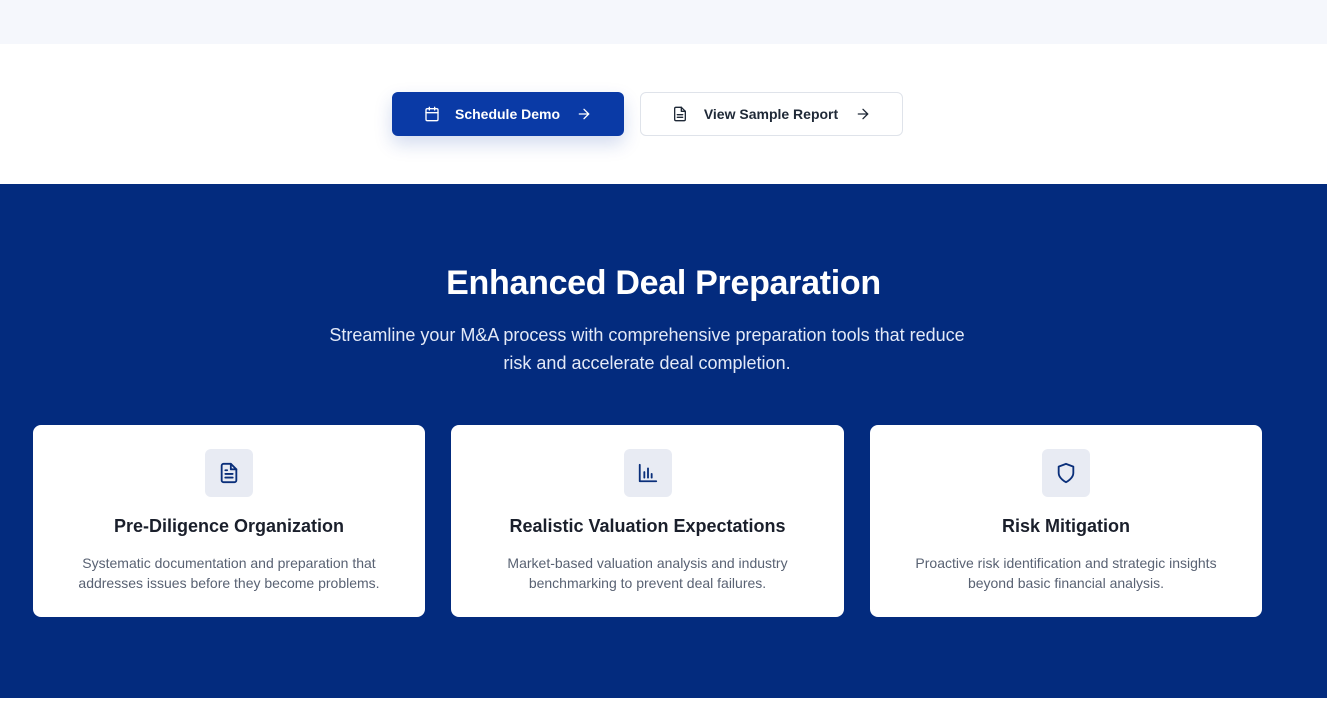 The height and width of the screenshot is (723, 1327). Describe the element at coordinates (680, 114) in the screenshot. I see `document-icon` at that location.